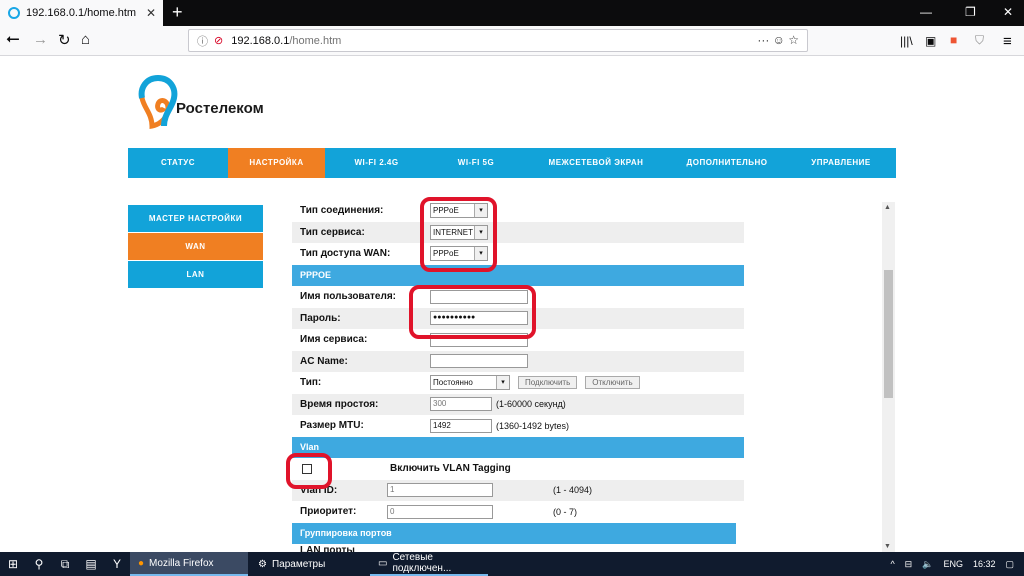 This screenshot has height=576, width=1024. What do you see at coordinates (502, 383) in the screenshot?
I see `chevron-down-icon: ▾` at bounding box center [502, 383].